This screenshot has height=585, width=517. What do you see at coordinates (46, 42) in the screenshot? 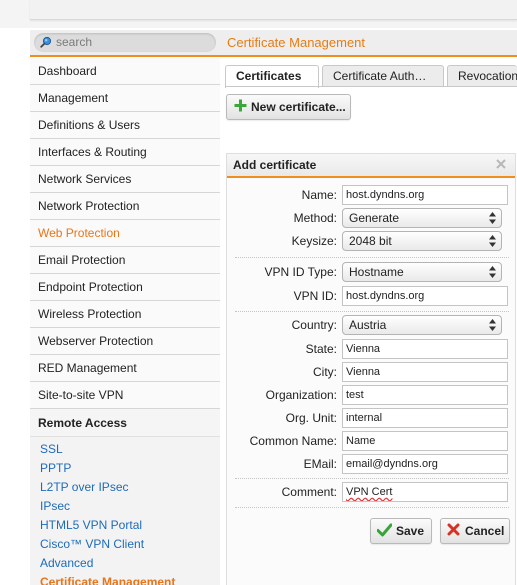
I see `search-icon` at bounding box center [46, 42].